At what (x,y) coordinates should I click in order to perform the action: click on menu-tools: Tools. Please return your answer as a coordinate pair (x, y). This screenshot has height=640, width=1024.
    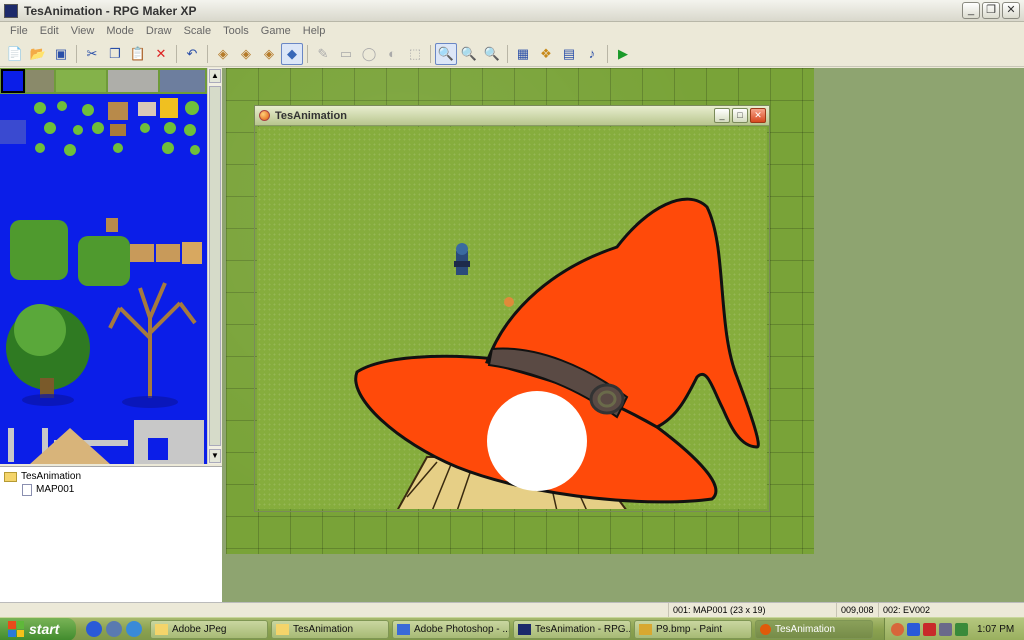
    Looking at the image, I should click on (236, 31).